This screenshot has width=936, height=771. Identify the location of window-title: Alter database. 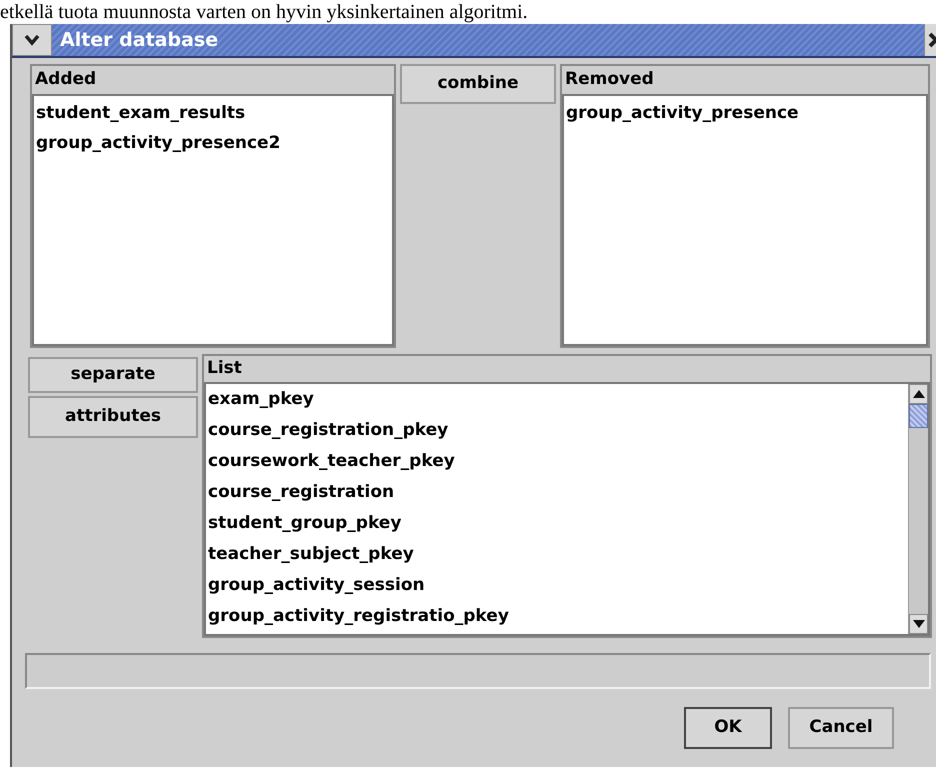
(140, 40).